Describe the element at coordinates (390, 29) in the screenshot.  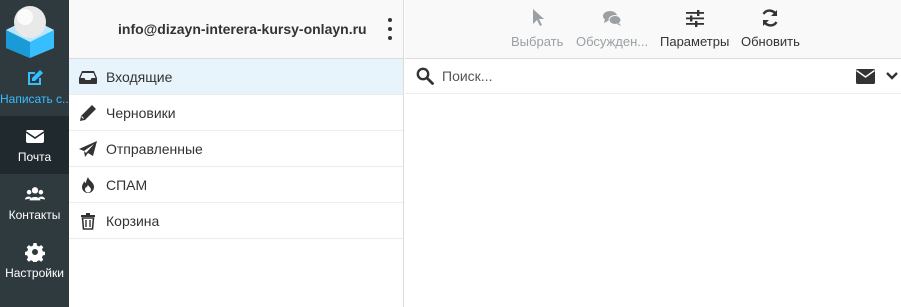
I see `account-menu-button` at that location.